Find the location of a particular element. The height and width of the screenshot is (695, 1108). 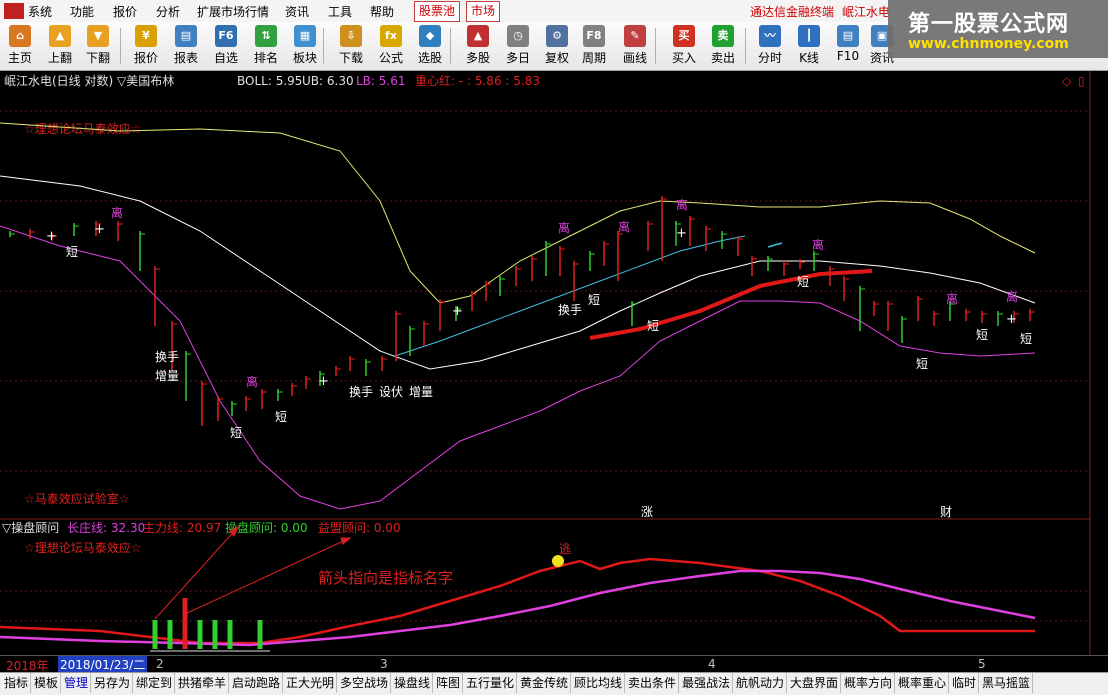

tab-17: 大盘界面 is located at coordinates (815, 683).